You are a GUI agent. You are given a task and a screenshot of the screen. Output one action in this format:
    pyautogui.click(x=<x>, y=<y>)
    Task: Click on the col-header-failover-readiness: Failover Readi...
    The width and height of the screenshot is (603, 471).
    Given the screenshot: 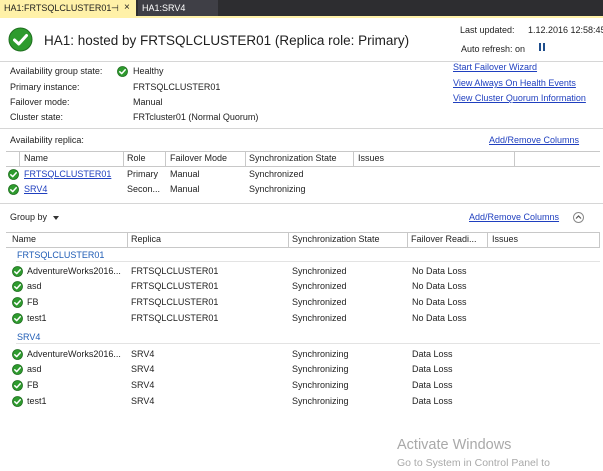 What is the action you would take?
    pyautogui.click(x=444, y=239)
    